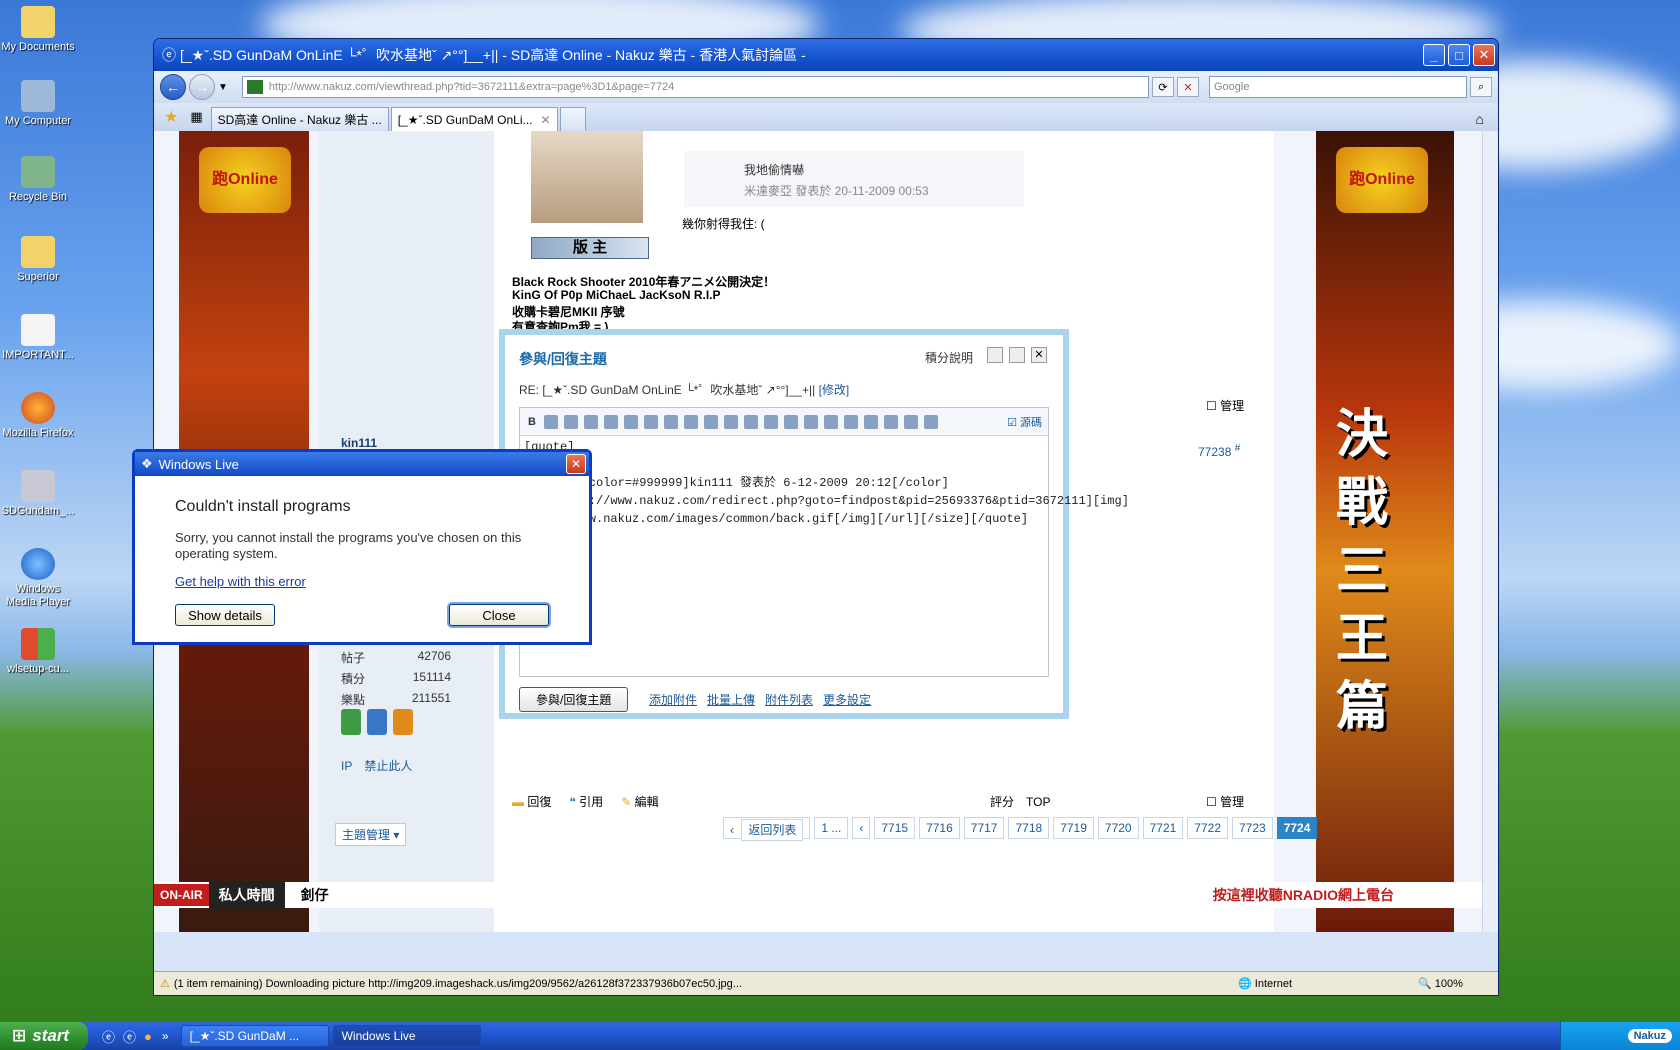 The height and width of the screenshot is (1050, 1680). Describe the element at coordinates (939, 828) in the screenshot. I see `page-link: 7716` at that location.